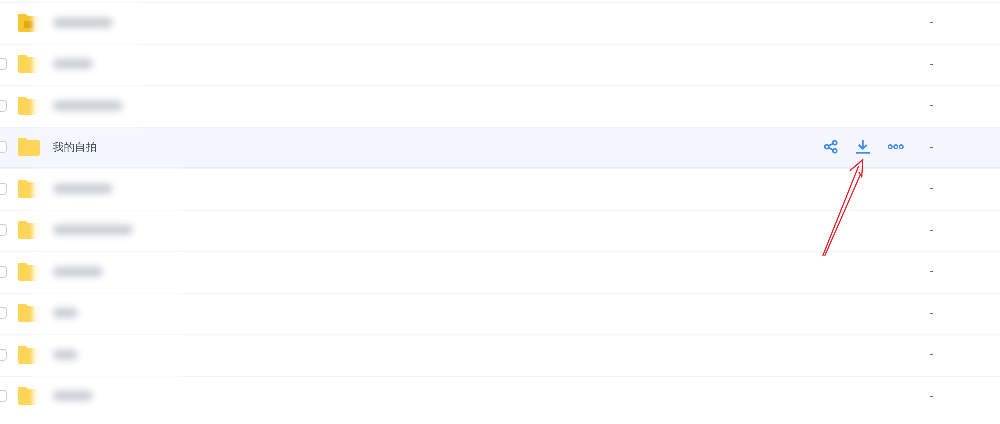 This screenshot has height=424, width=1000. Describe the element at coordinates (831, 147) in the screenshot. I see `share-icon` at that location.